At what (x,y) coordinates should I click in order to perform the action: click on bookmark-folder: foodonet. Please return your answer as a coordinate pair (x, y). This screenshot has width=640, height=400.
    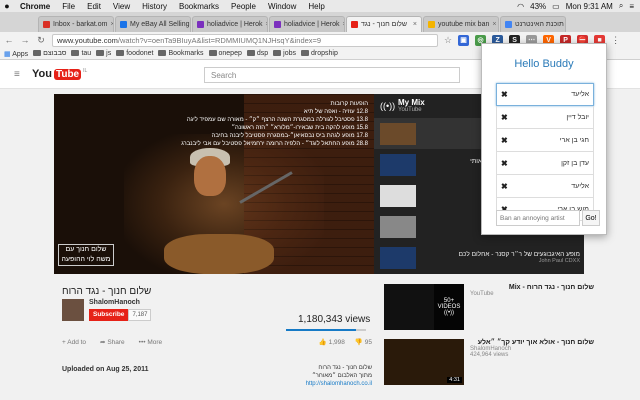
    Looking at the image, I should click on (134, 53).